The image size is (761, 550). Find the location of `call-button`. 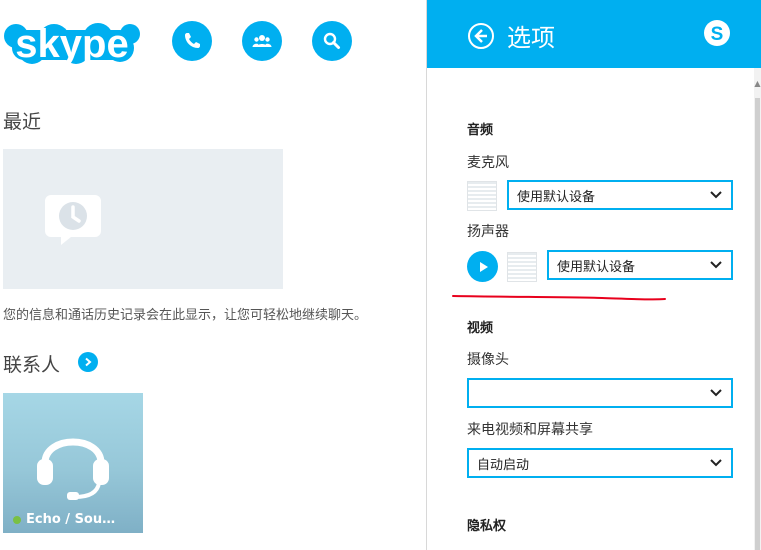

call-button is located at coordinates (192, 41).